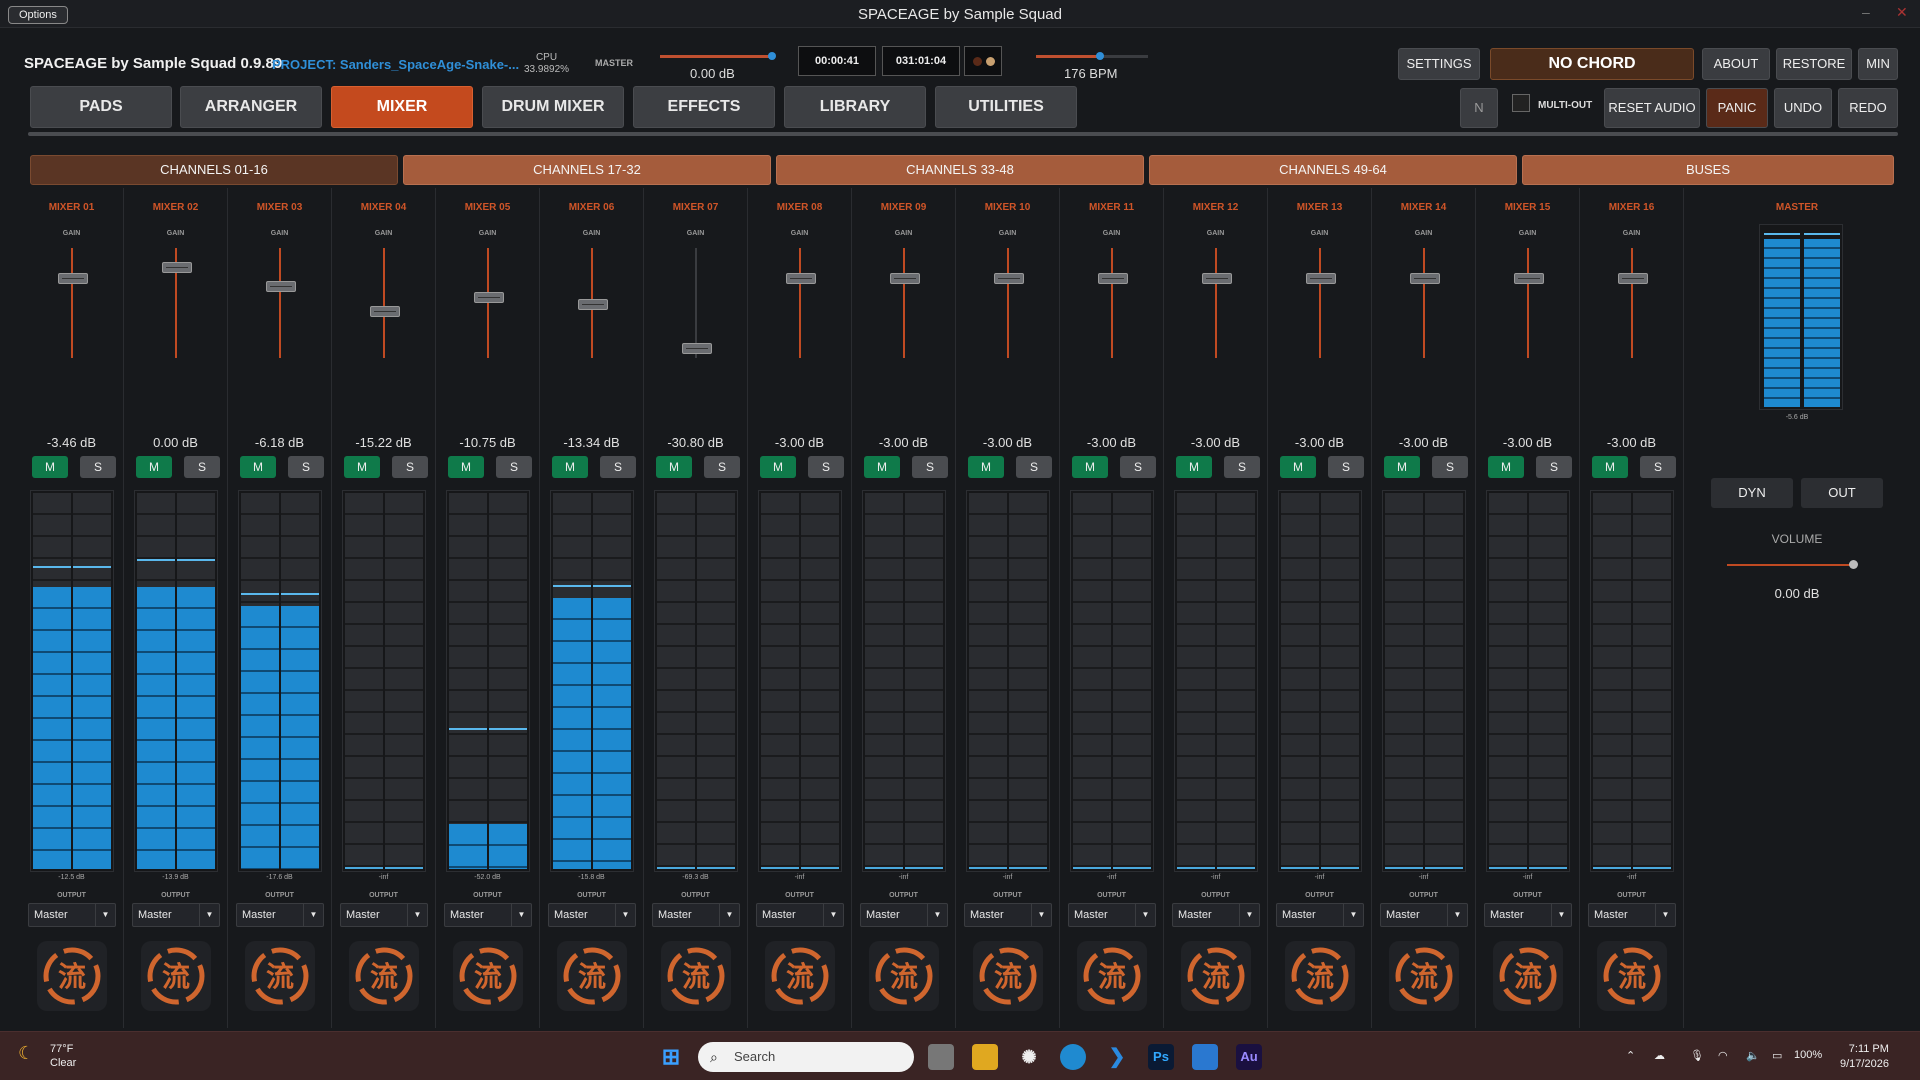 This screenshot has width=1920, height=1080. Describe the element at coordinates (1205, 1057) in the screenshot. I see `spaceage-app-icon` at that location.